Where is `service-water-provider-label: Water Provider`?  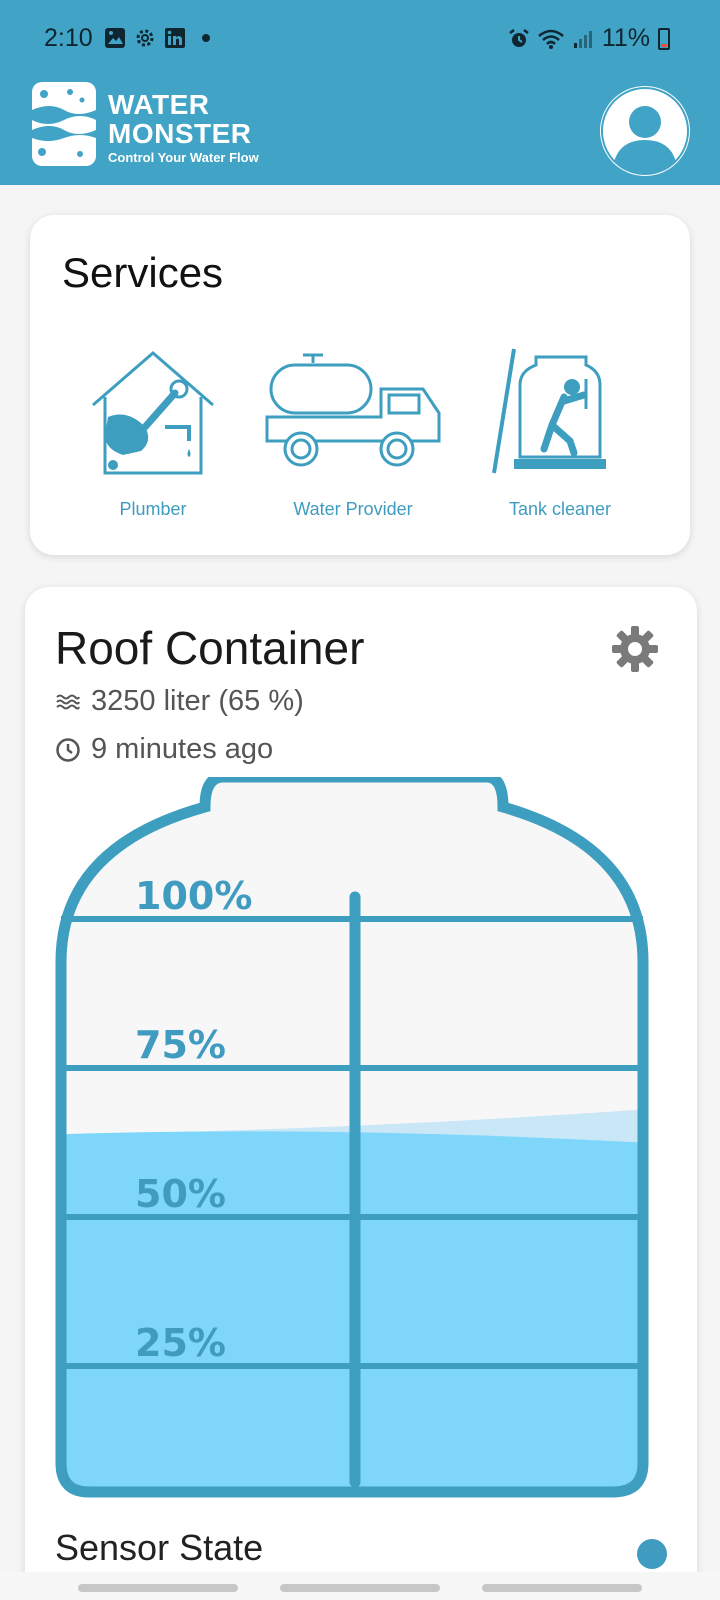 service-water-provider-label: Water Provider is located at coordinates (353, 509).